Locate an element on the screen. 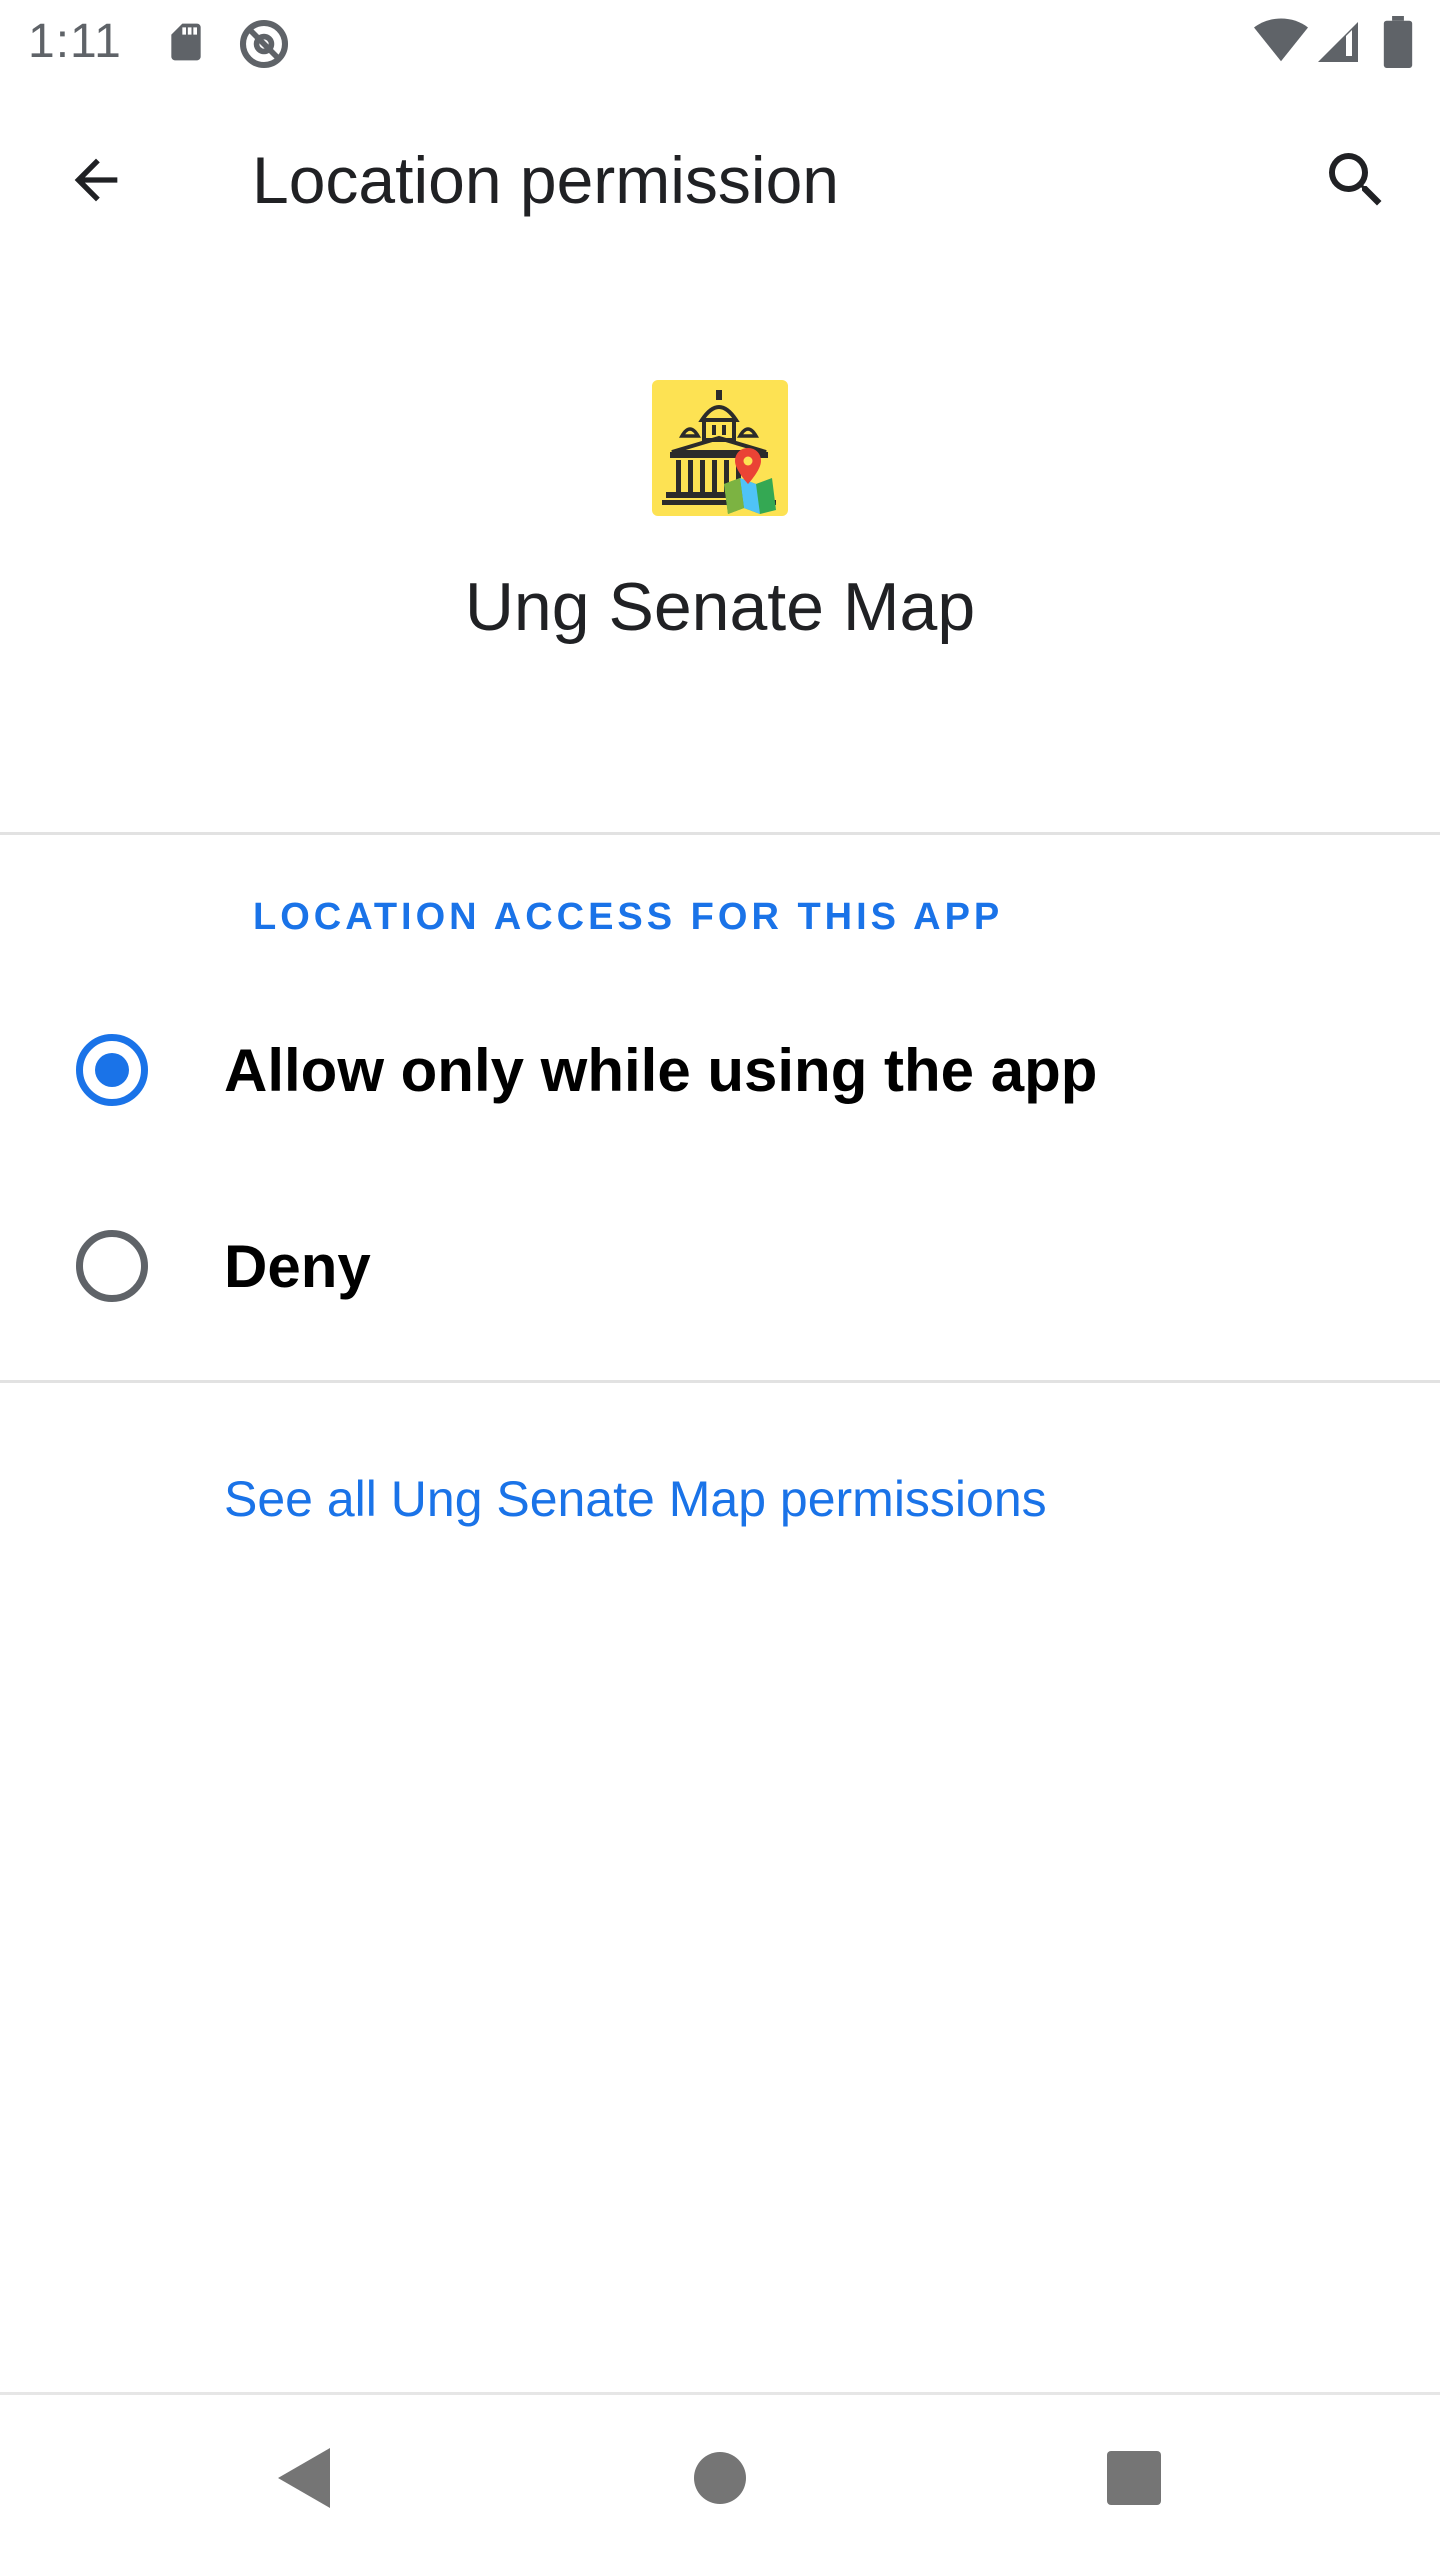 The image size is (1440, 2563). nav-back-button is located at coordinates (304, 2478).